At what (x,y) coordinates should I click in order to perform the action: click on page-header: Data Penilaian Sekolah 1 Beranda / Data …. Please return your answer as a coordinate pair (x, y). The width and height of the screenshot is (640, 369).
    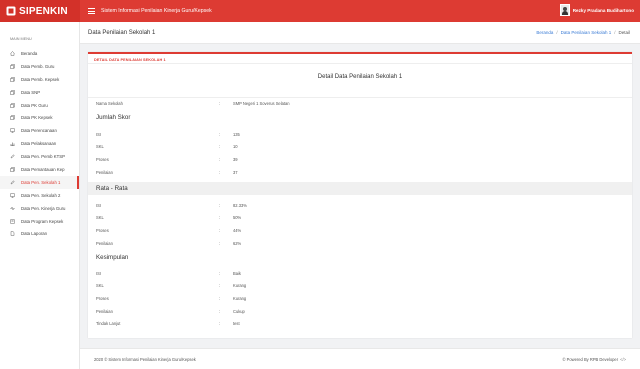
    Looking at the image, I should click on (360, 33).